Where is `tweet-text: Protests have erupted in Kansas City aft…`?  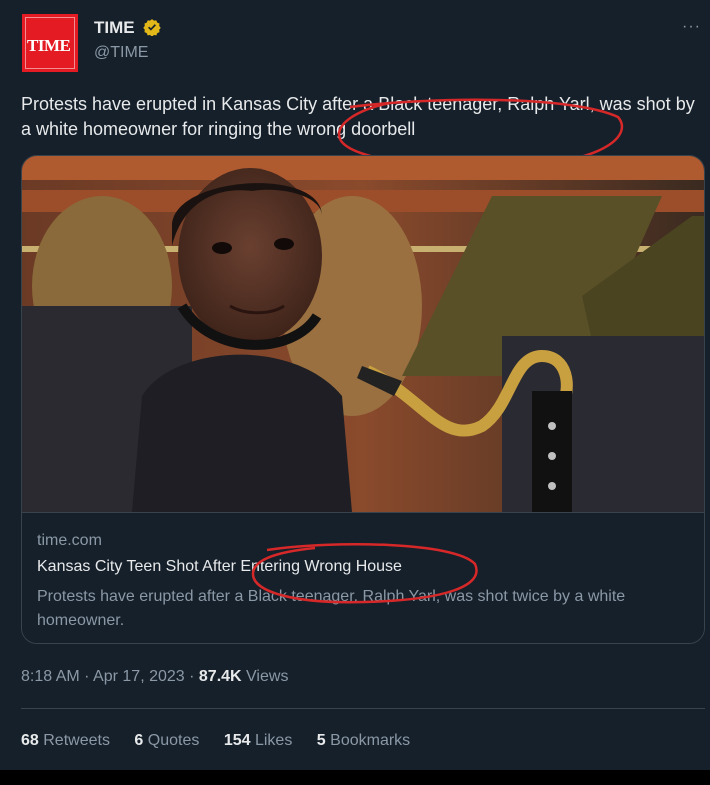 tweet-text: Protests have erupted in Kansas City aft… is located at coordinates (358, 116).